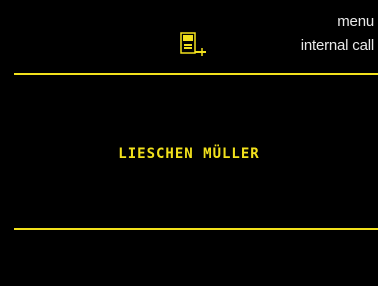 This screenshot has width=378, height=286. What do you see at coordinates (196, 229) in the screenshot?
I see `bottom-divider` at bounding box center [196, 229].